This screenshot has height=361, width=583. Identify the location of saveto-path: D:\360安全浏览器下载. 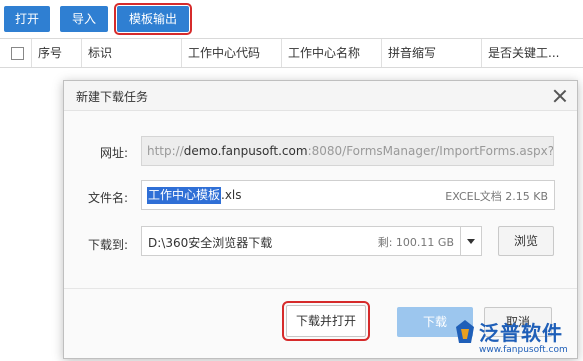
(210, 243).